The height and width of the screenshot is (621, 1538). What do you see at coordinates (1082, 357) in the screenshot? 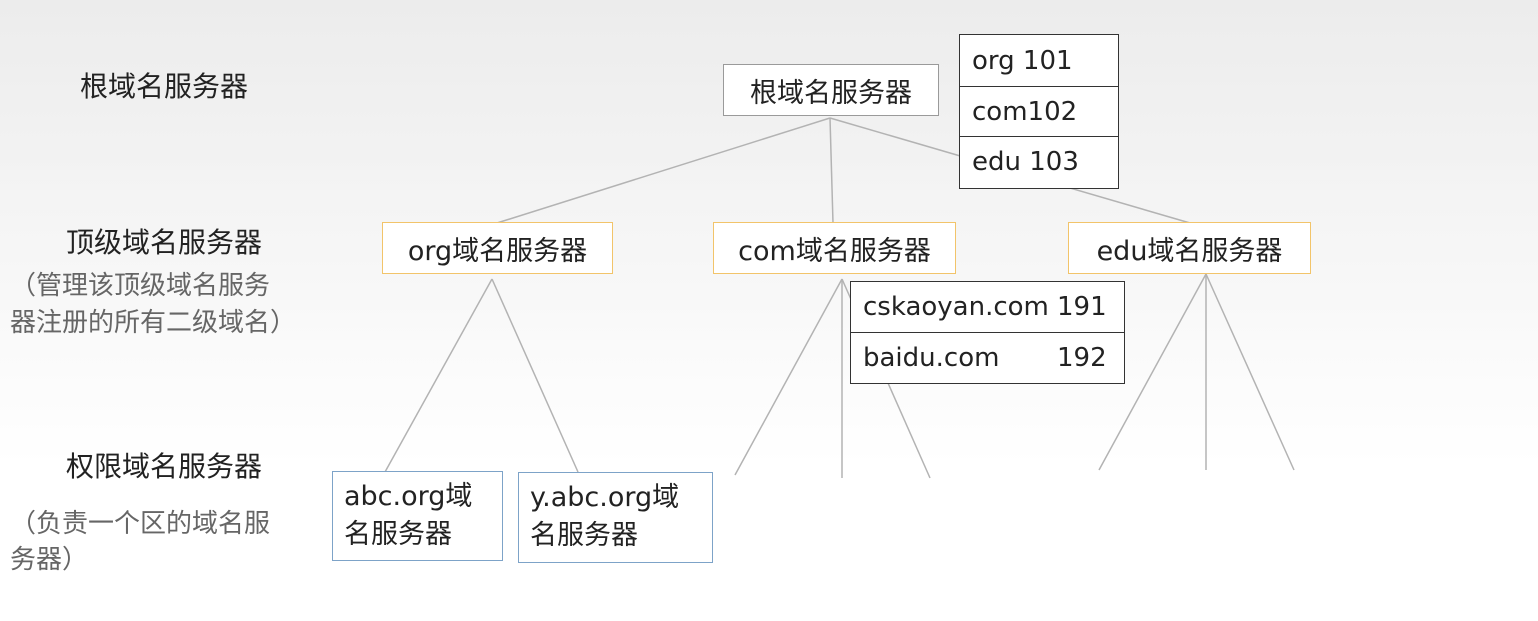
I see `com-table-ip: 192` at bounding box center [1082, 357].